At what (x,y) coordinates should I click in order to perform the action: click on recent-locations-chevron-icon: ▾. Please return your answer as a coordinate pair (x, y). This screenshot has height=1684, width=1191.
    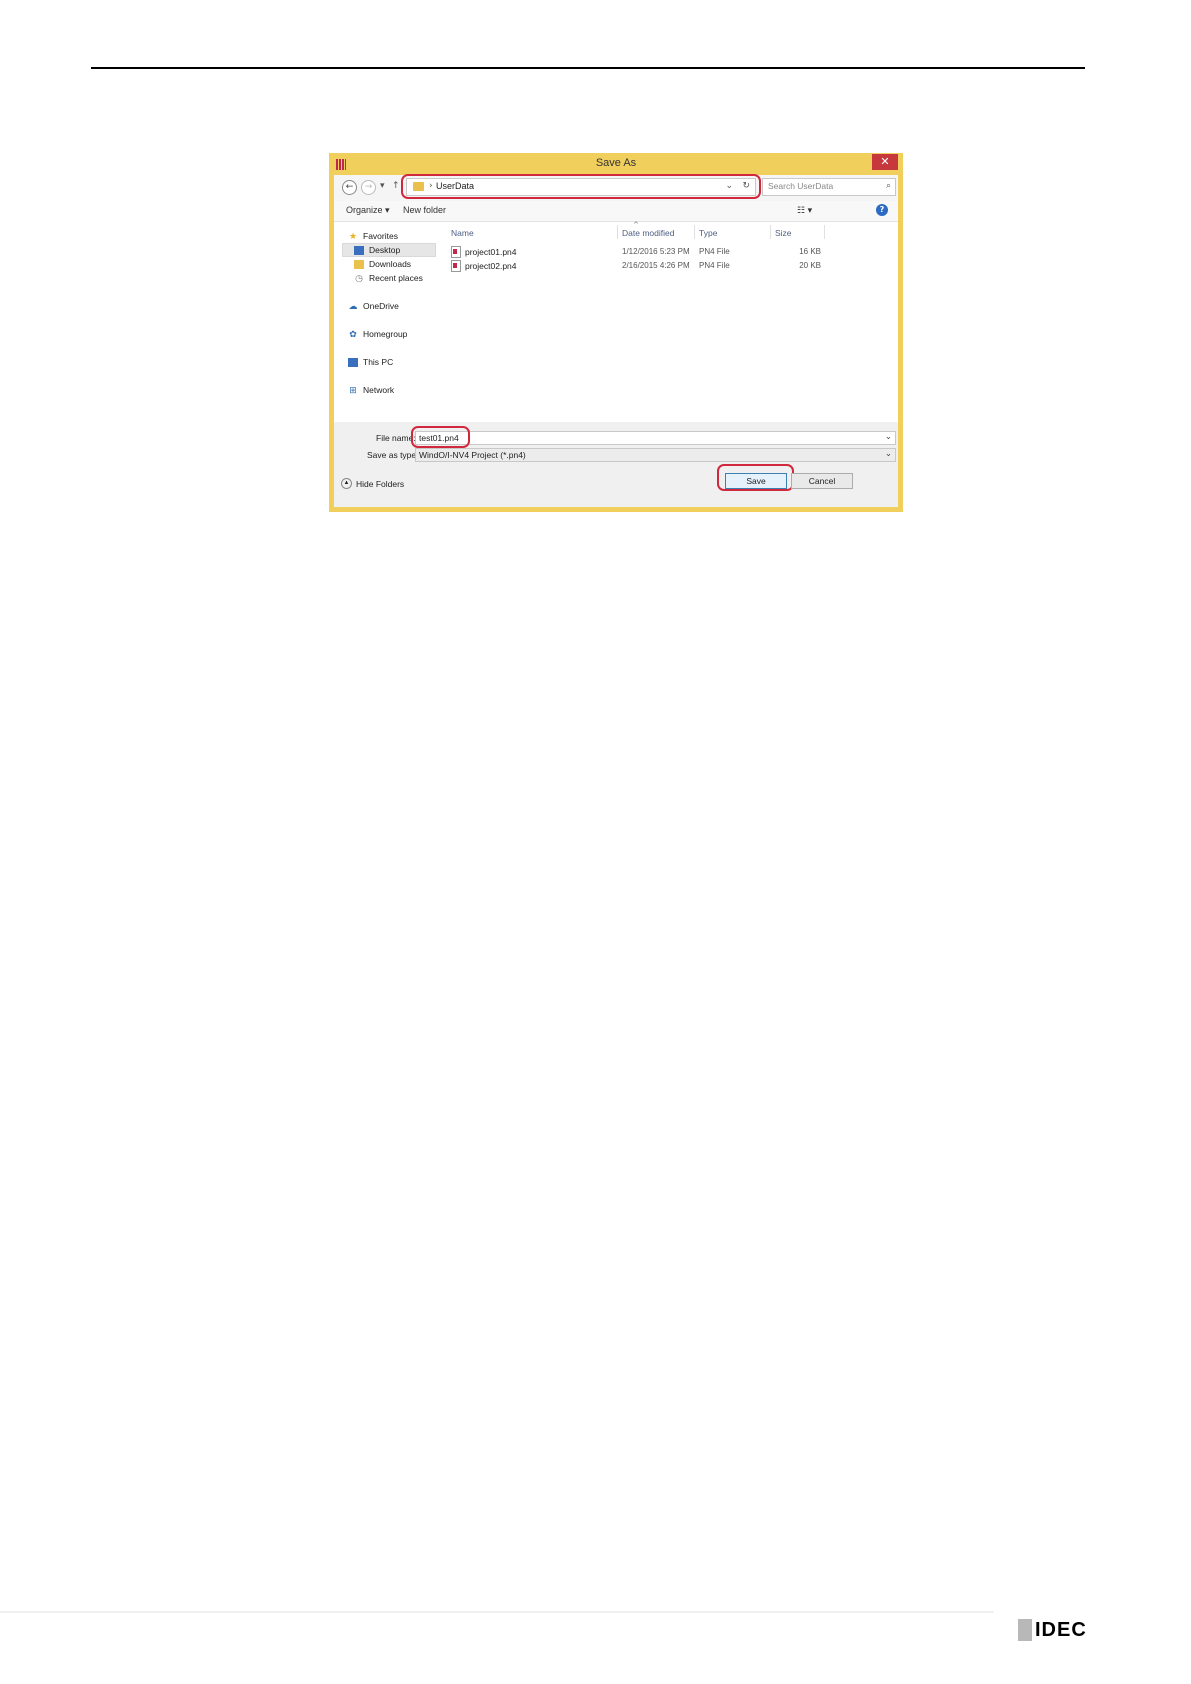
    Looking at the image, I should click on (382, 186).